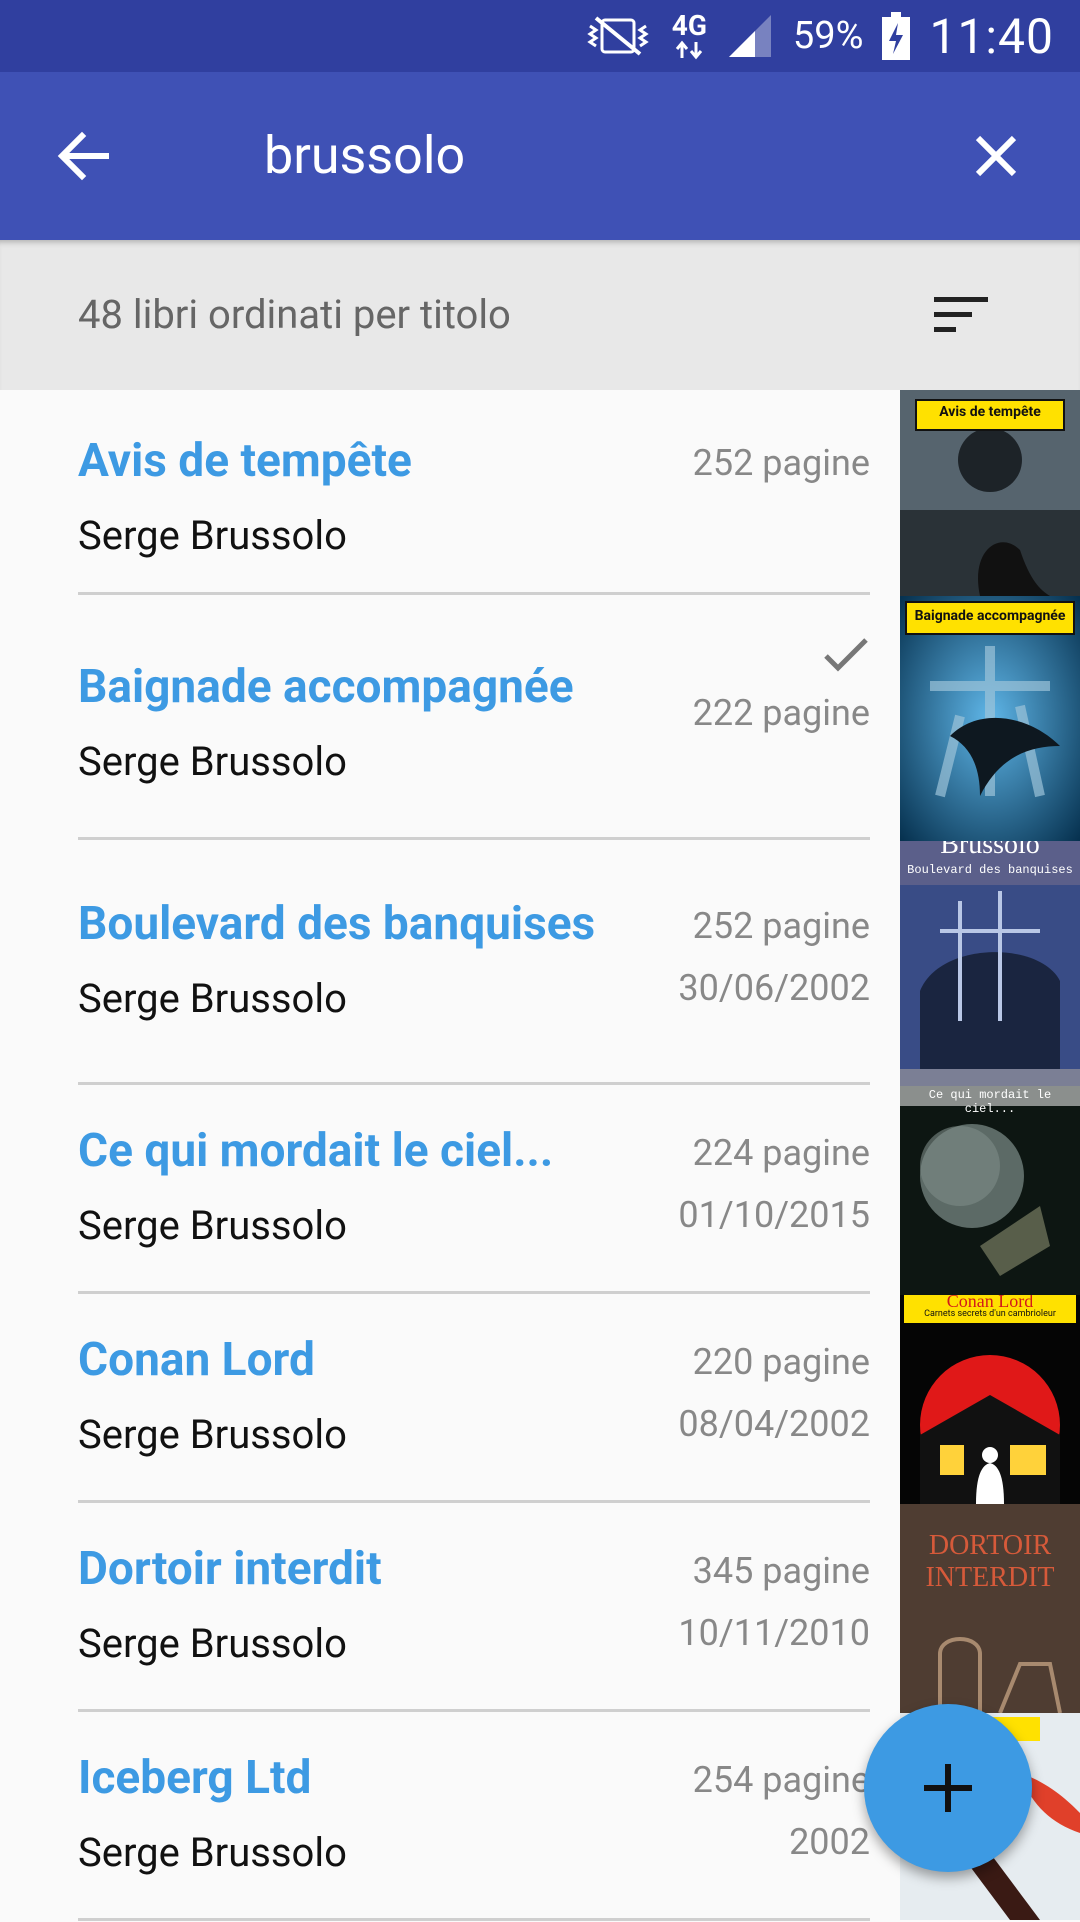  What do you see at coordinates (990, 616) in the screenshot?
I see `cover-banner-text: Baignade accompagnée` at bounding box center [990, 616].